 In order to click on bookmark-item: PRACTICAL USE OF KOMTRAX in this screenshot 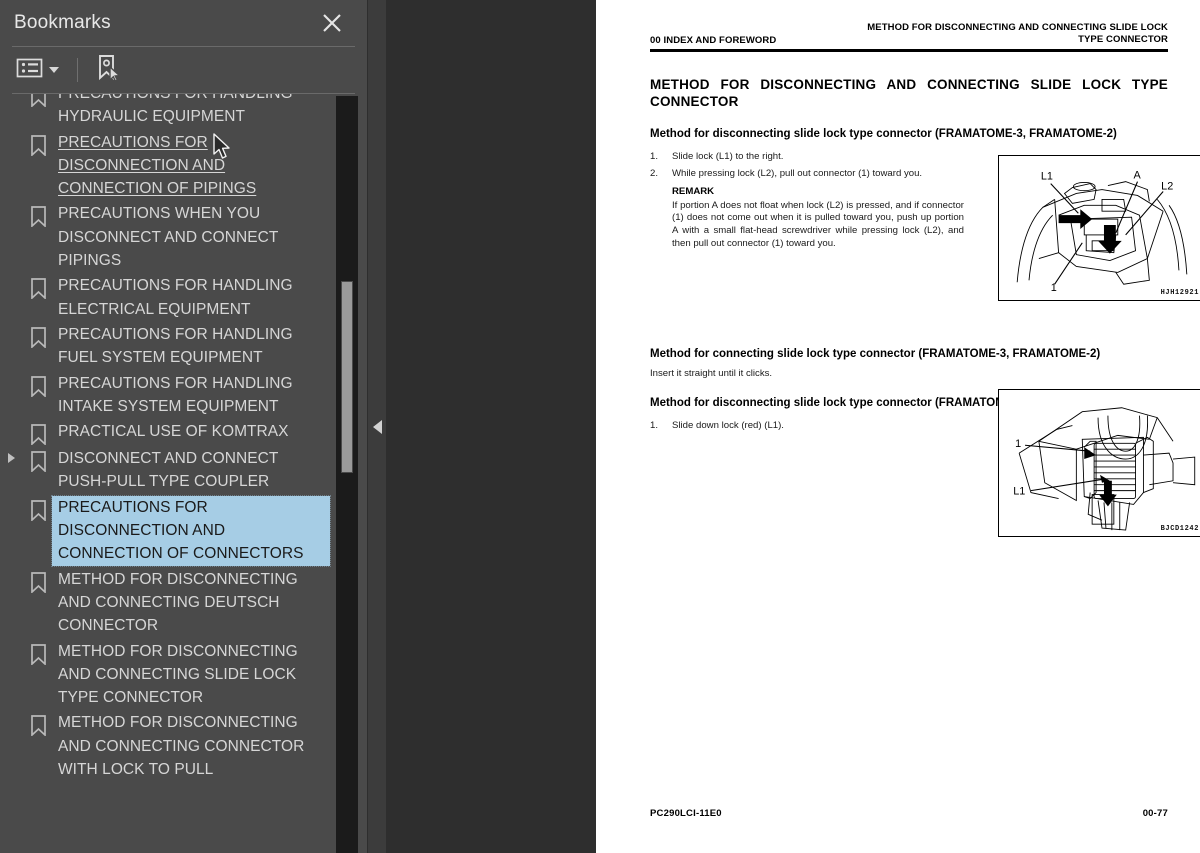, I will do `click(168, 432)`.